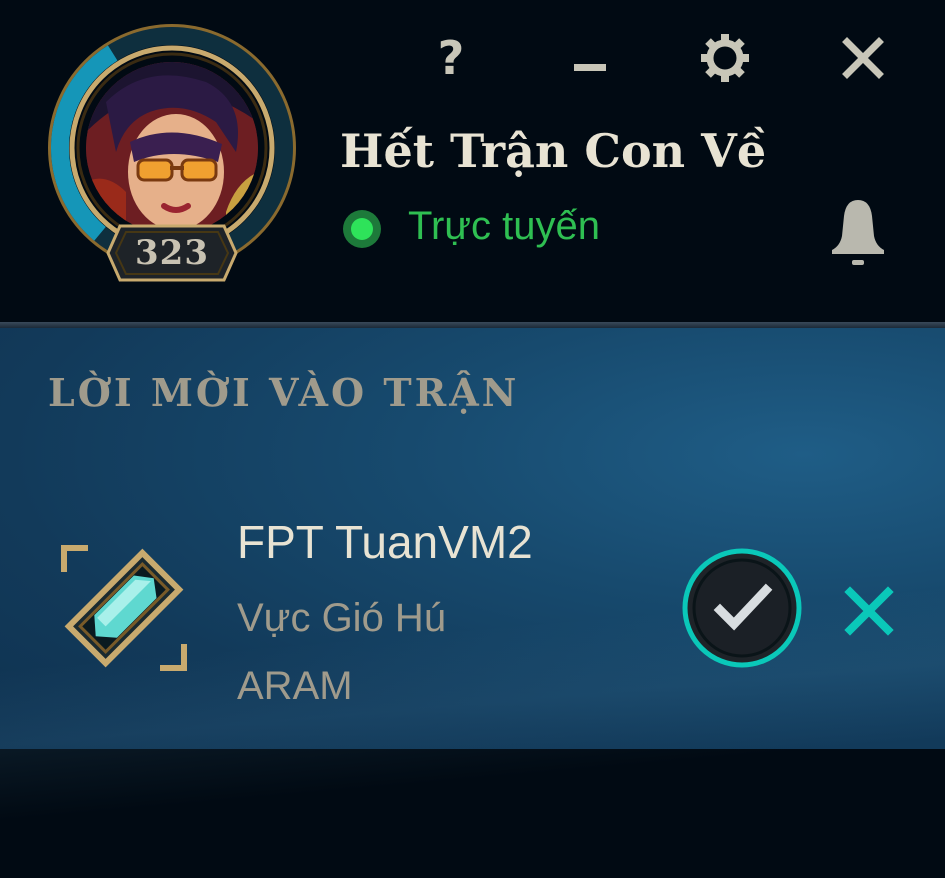 The width and height of the screenshot is (945, 878). I want to click on level-badge: 323, so click(172, 253).